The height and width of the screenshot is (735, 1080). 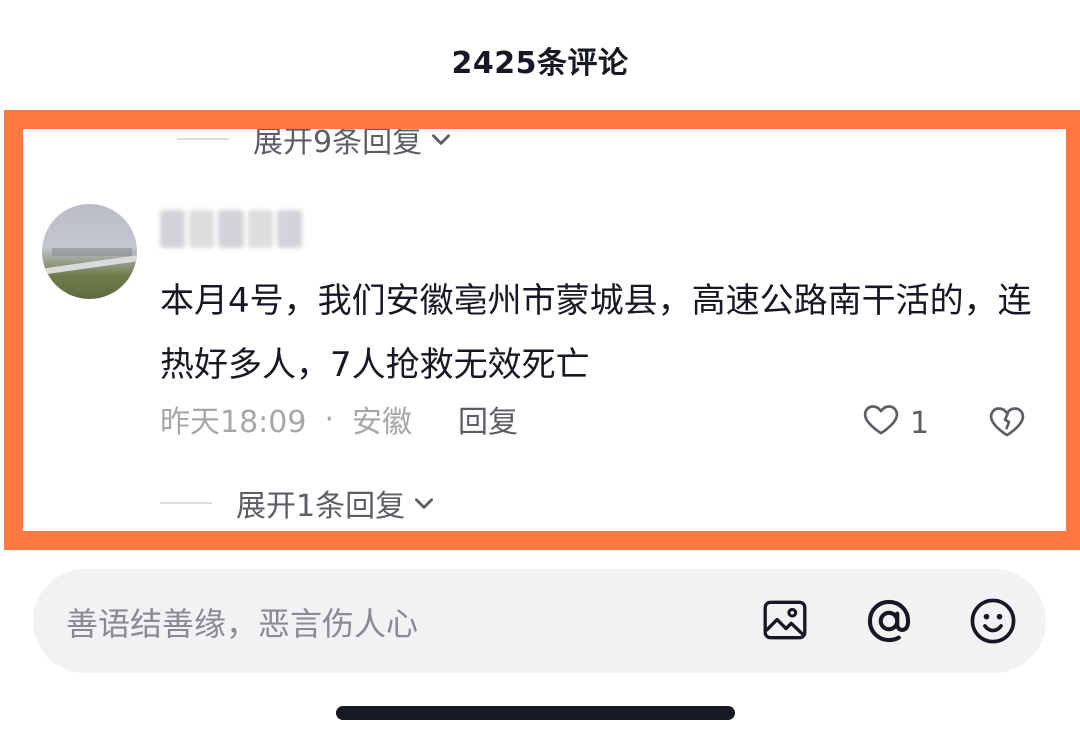 What do you see at coordinates (233, 422) in the screenshot?
I see `comment-time: 昨天18:09` at bounding box center [233, 422].